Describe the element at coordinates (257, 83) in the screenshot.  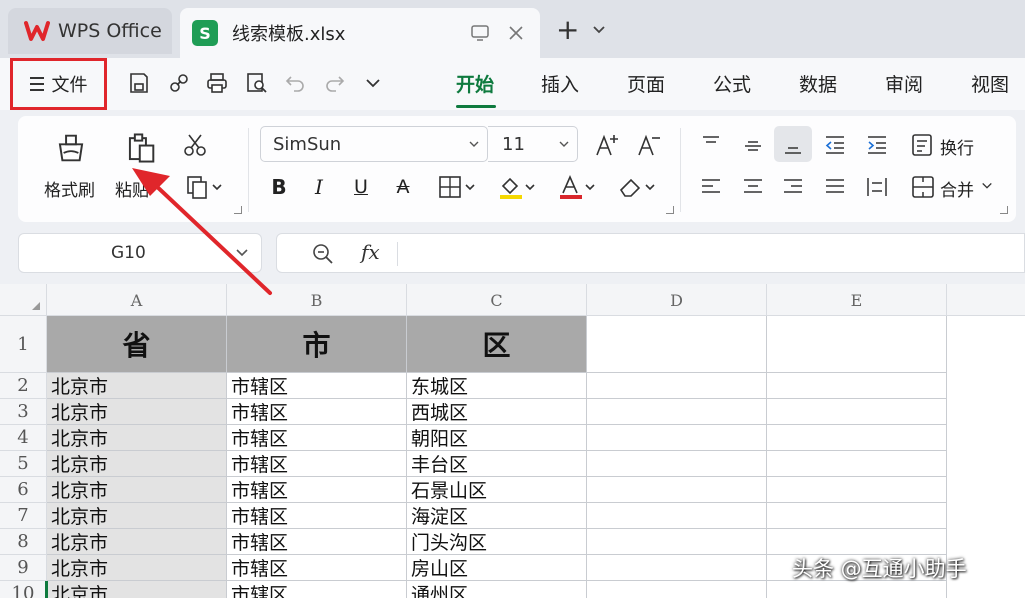
I see `print-preview-icon` at that location.